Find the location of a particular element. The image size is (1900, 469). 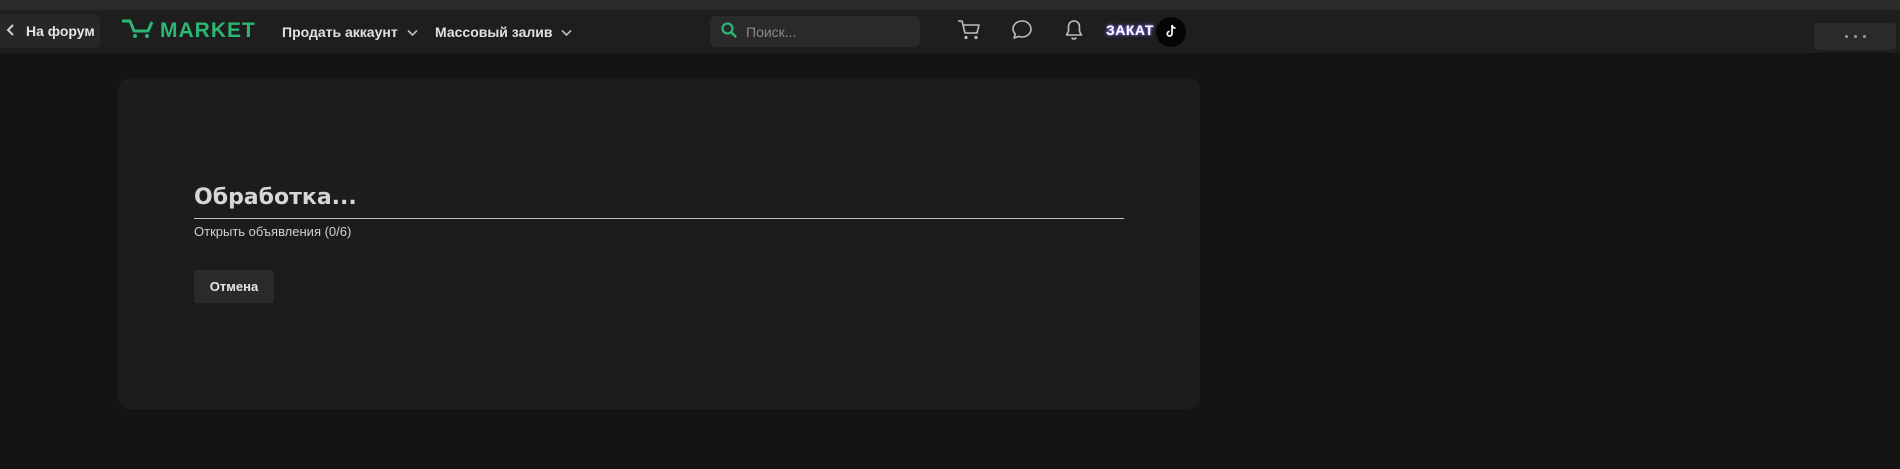

cancel-button: Отмена is located at coordinates (234, 286).